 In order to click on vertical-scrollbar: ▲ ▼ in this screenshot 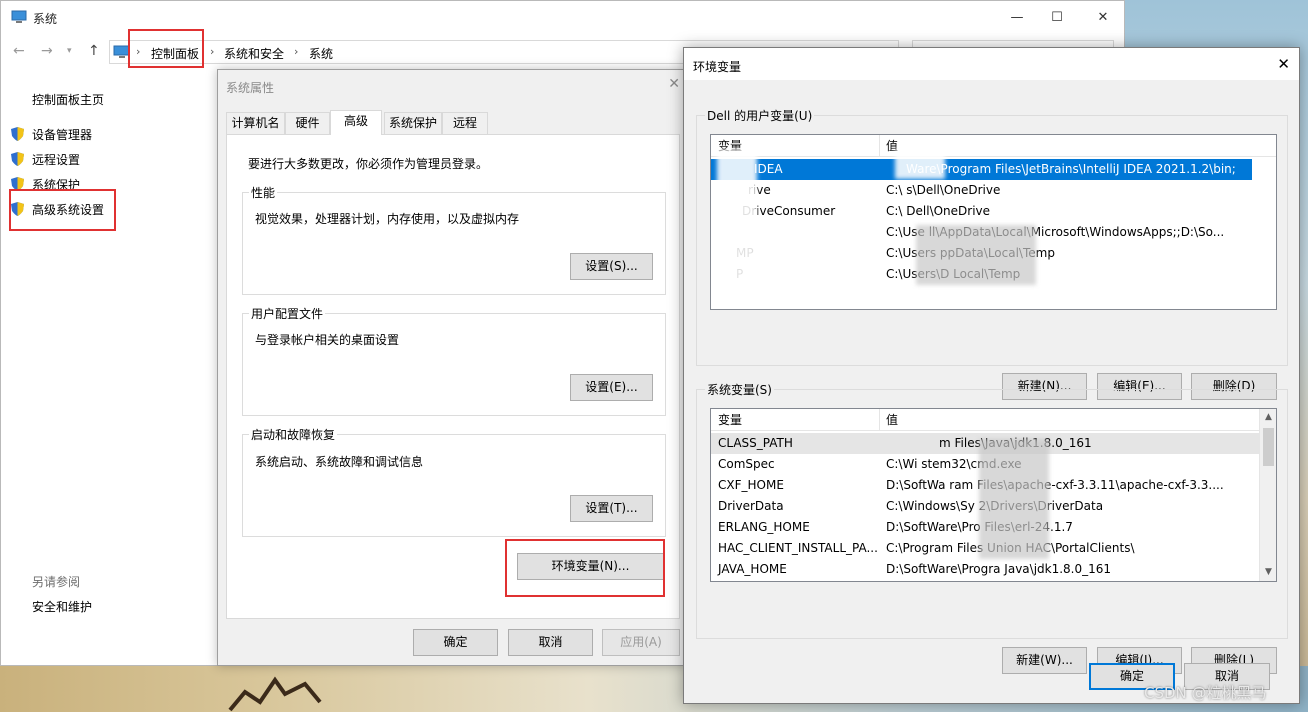, I will do `click(1267, 495)`.